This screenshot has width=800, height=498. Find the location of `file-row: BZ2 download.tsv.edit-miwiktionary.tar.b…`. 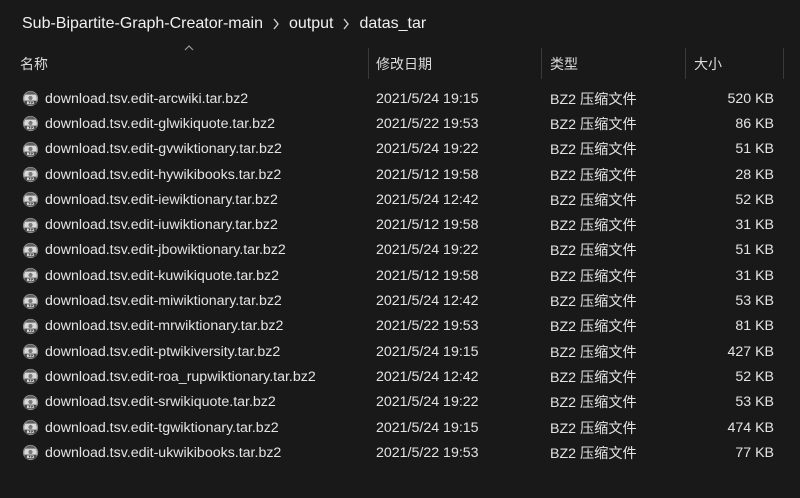

file-row: BZ2 download.tsv.edit-miwiktionary.tar.b… is located at coordinates (400, 300).